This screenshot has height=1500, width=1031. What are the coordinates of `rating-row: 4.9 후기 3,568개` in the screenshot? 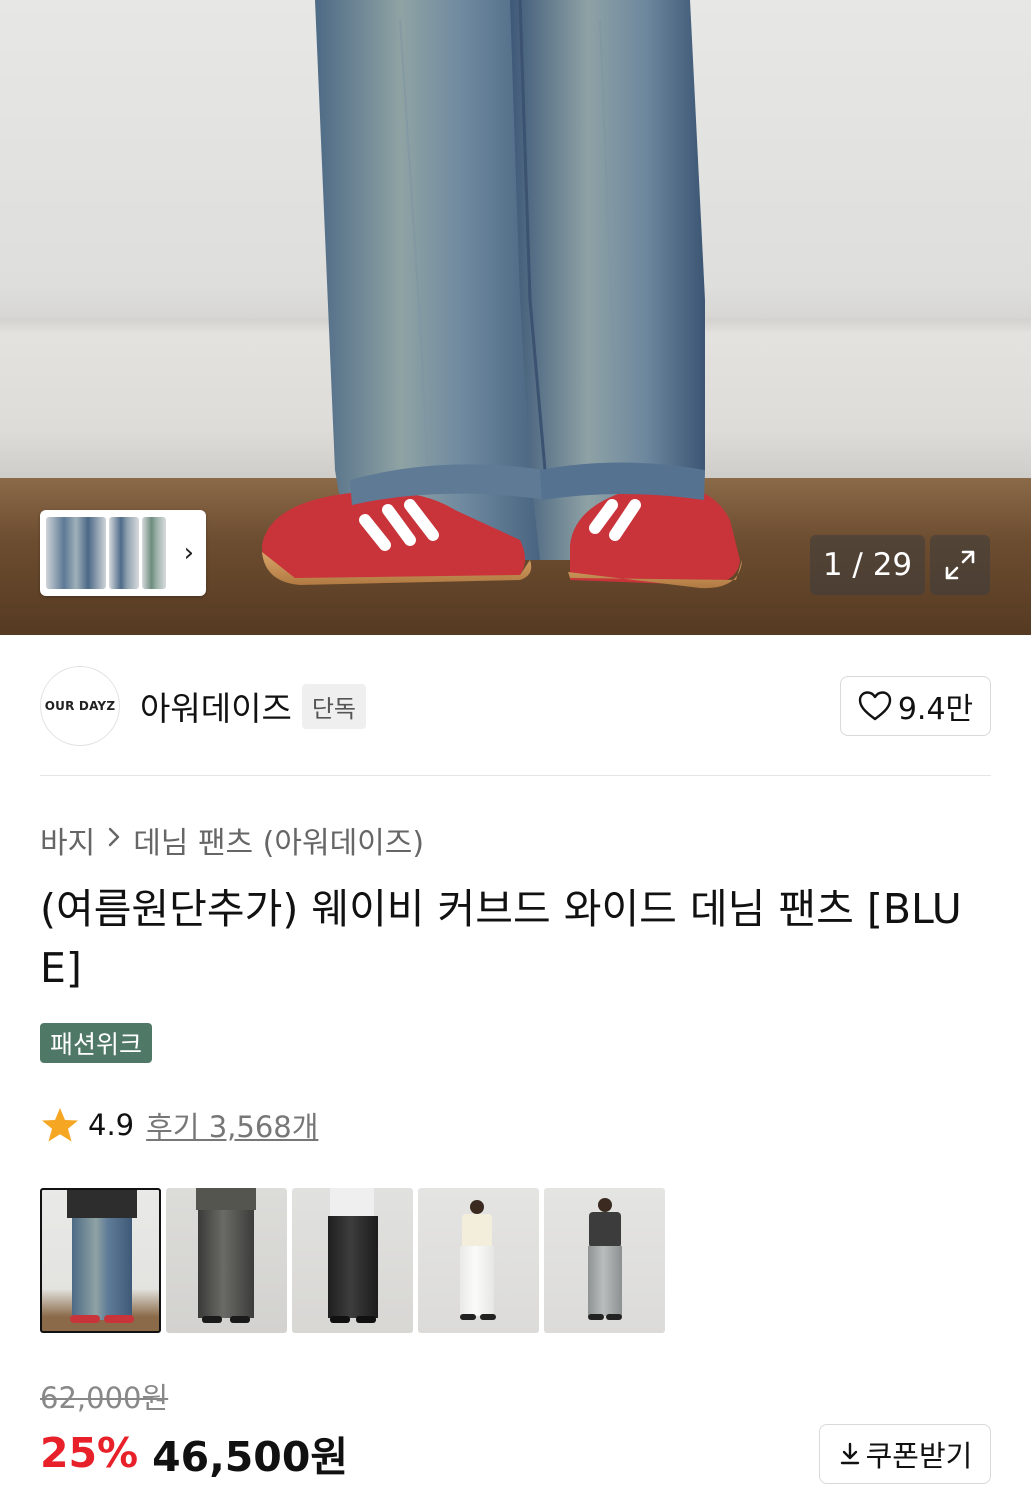 It's located at (179, 1125).